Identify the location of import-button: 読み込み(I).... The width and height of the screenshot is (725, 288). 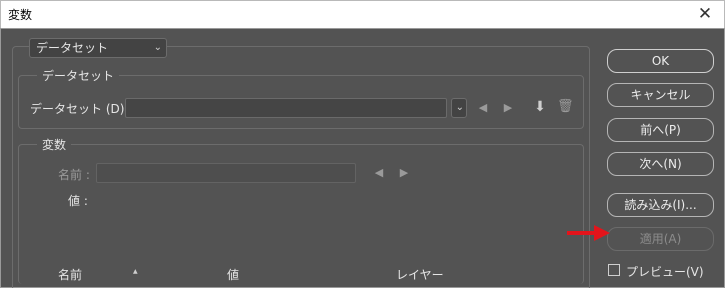
(660, 205).